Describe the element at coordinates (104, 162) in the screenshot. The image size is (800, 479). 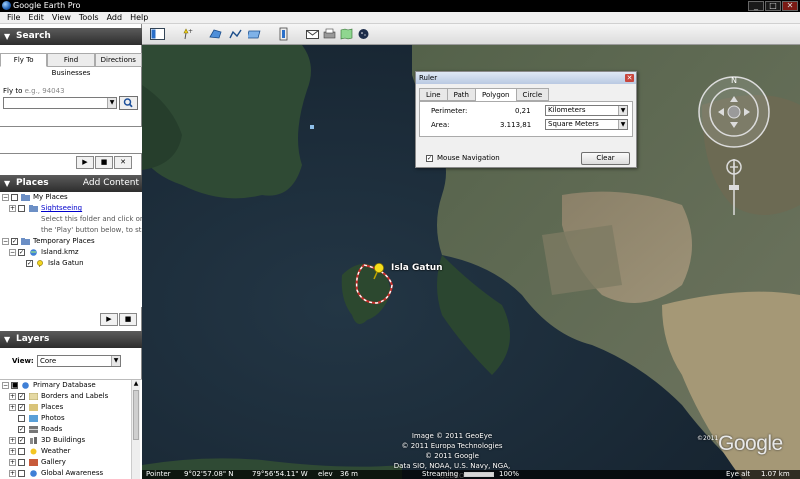
I see `stop-icon: ■` at that location.